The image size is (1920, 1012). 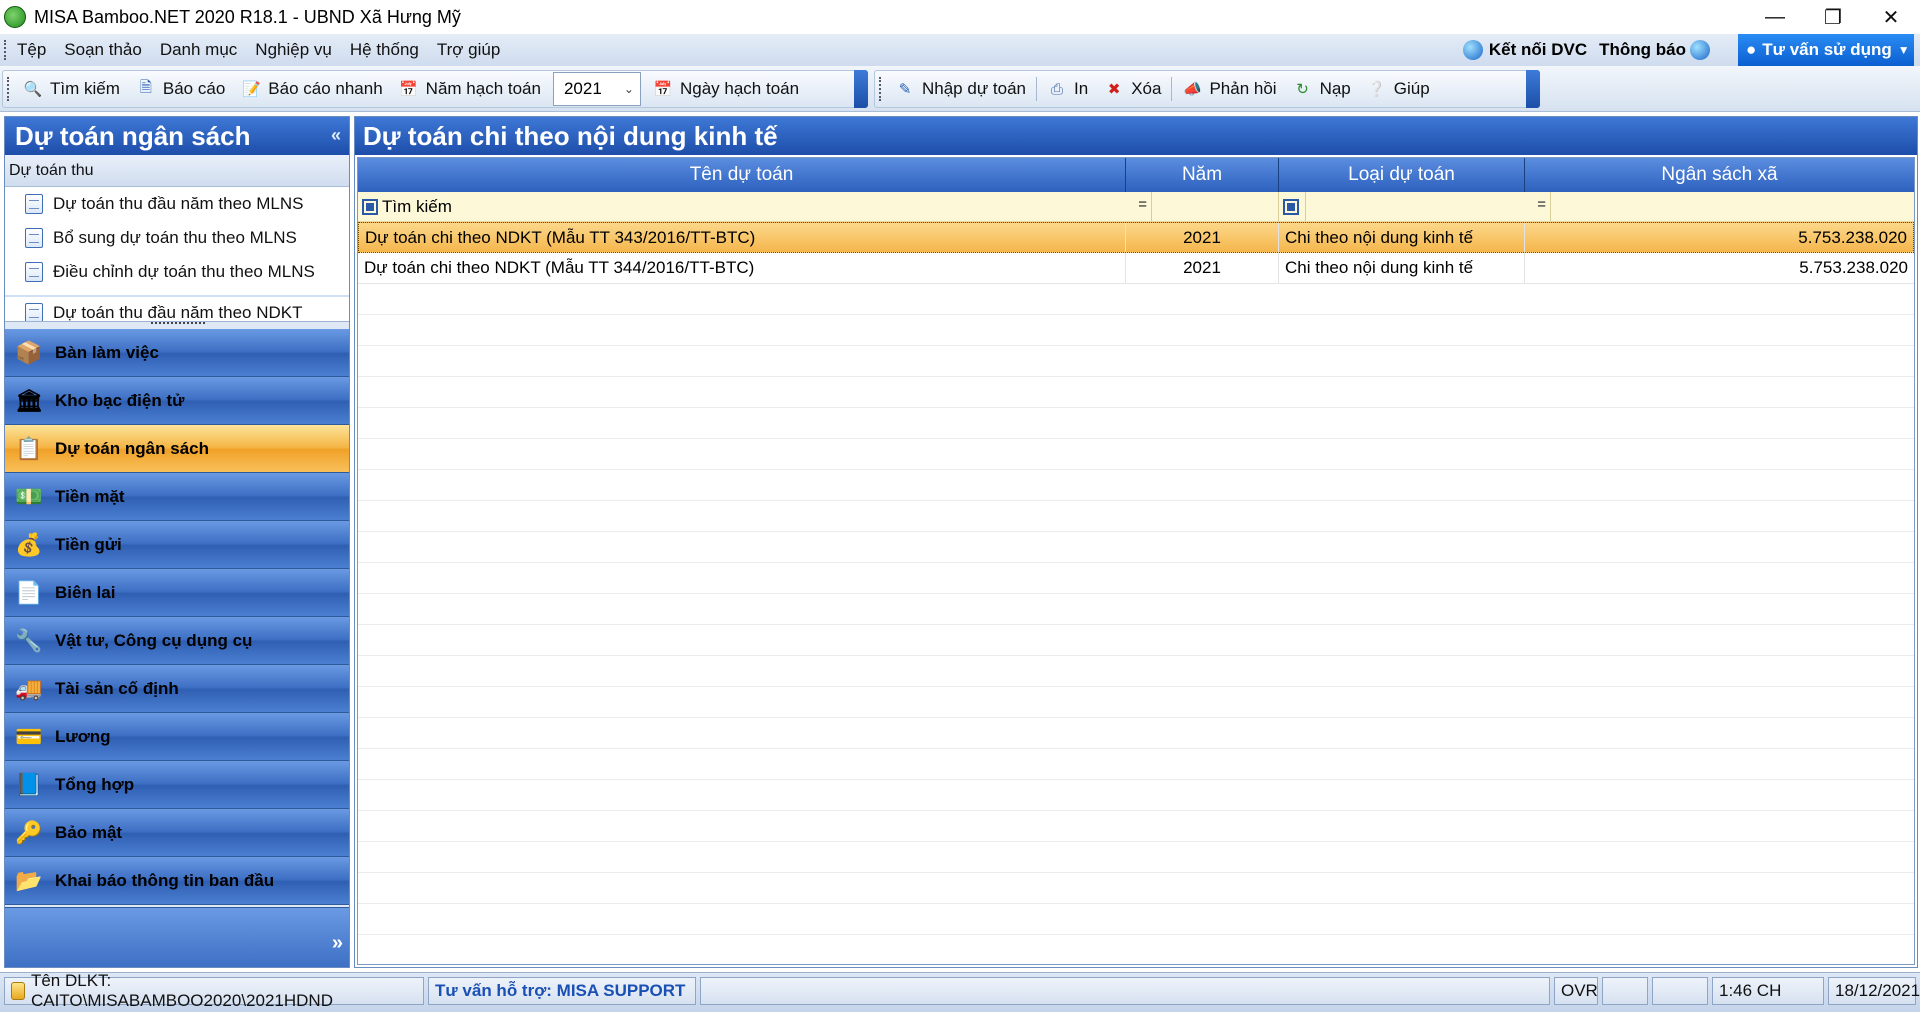 I want to click on nav-initial-setup: 📂 Khai báo thông tin ban đầu, so click(x=177, y=881).